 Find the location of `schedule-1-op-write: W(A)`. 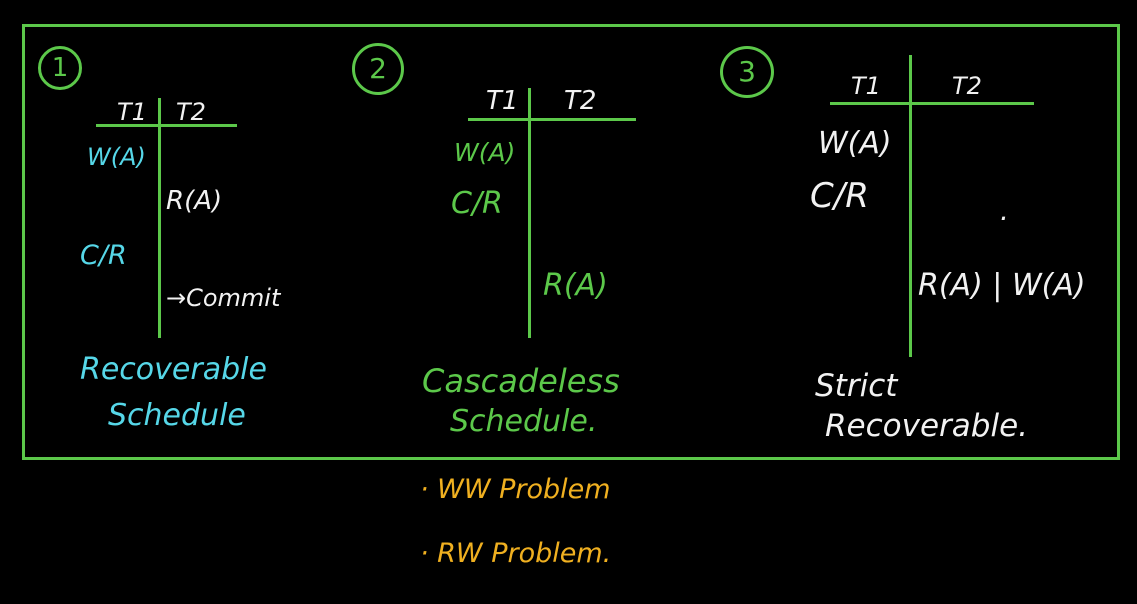

schedule-1-op-write: W(A) is located at coordinates (116, 157).